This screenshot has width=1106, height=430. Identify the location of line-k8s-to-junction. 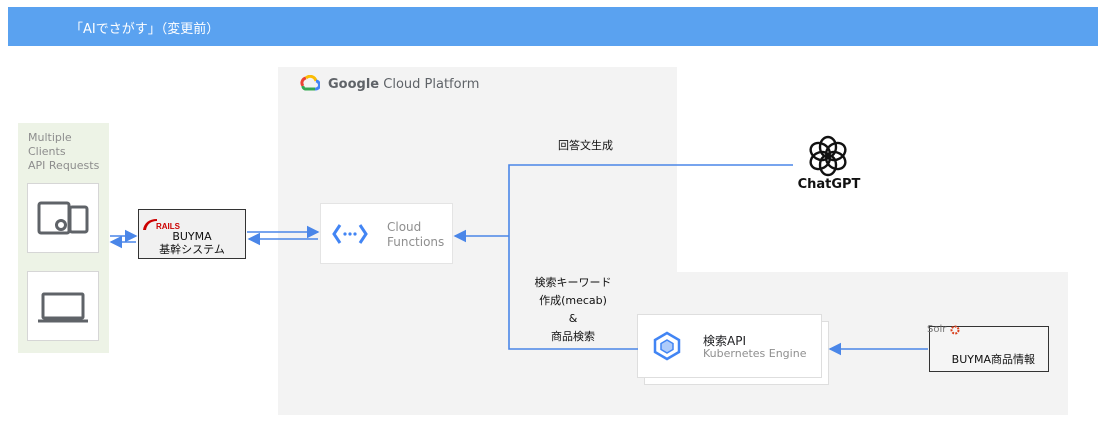
(573, 293).